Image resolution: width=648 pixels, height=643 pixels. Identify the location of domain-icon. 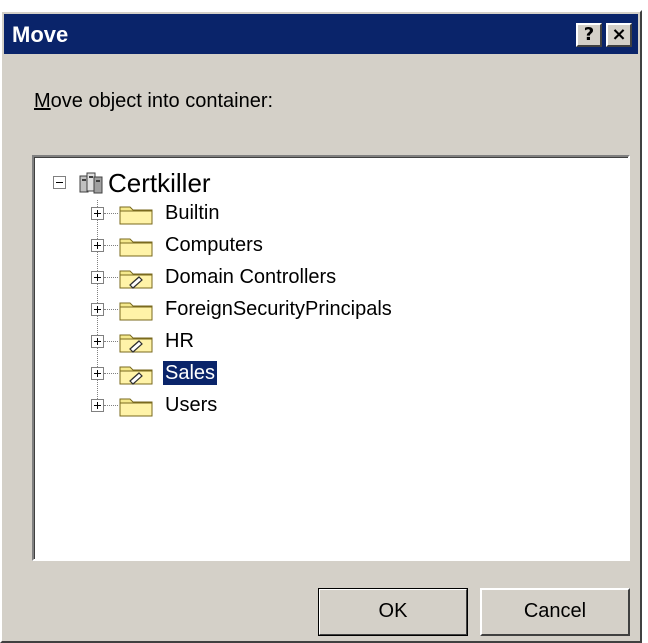
(91, 183).